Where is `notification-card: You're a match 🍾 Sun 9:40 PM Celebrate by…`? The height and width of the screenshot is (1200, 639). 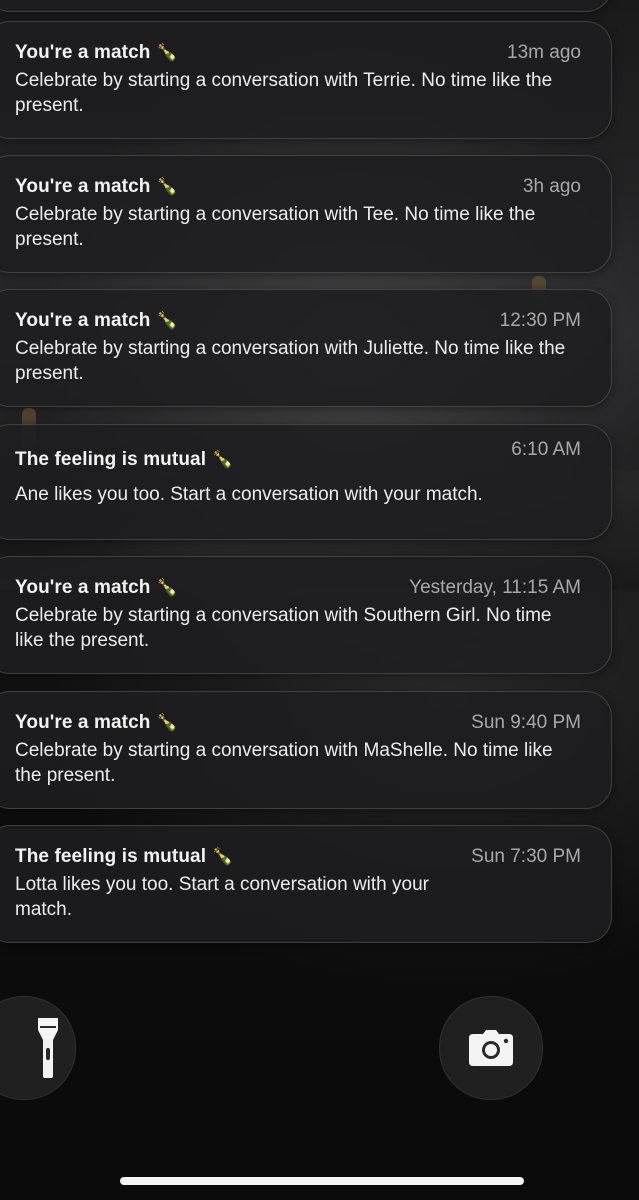
notification-card: You're a match 🍾 Sun 9:40 PM Celebrate by… is located at coordinates (306, 750).